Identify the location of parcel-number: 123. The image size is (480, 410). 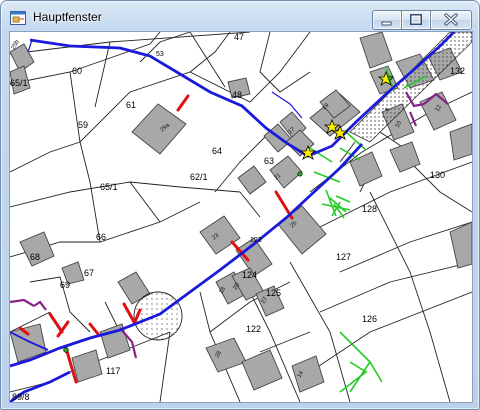
(256, 240).